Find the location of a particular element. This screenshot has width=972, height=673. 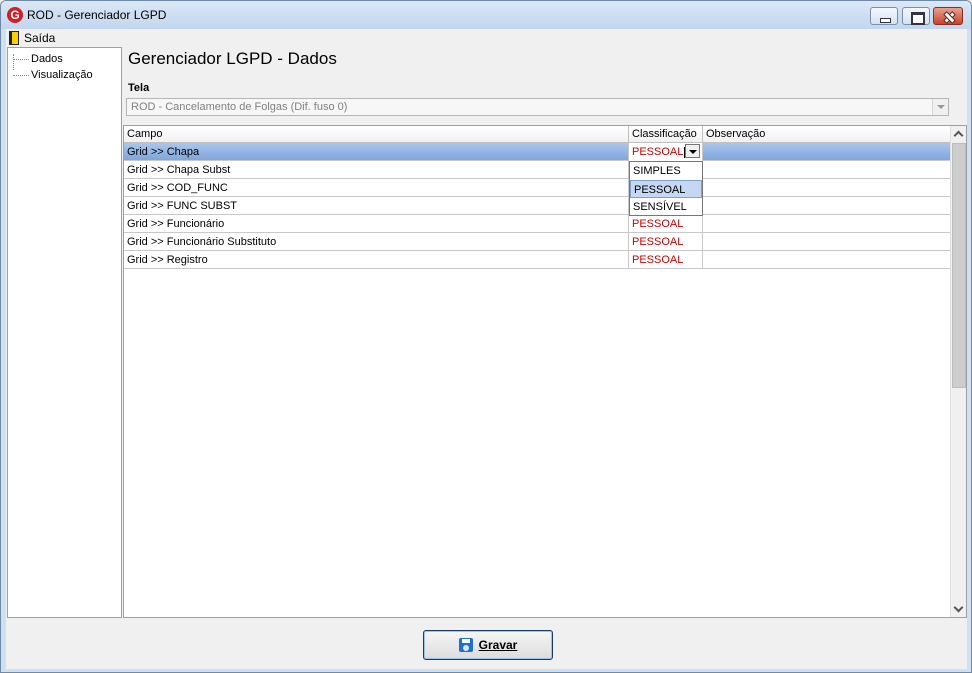

column-header-observacao: Observação is located at coordinates (827, 134).